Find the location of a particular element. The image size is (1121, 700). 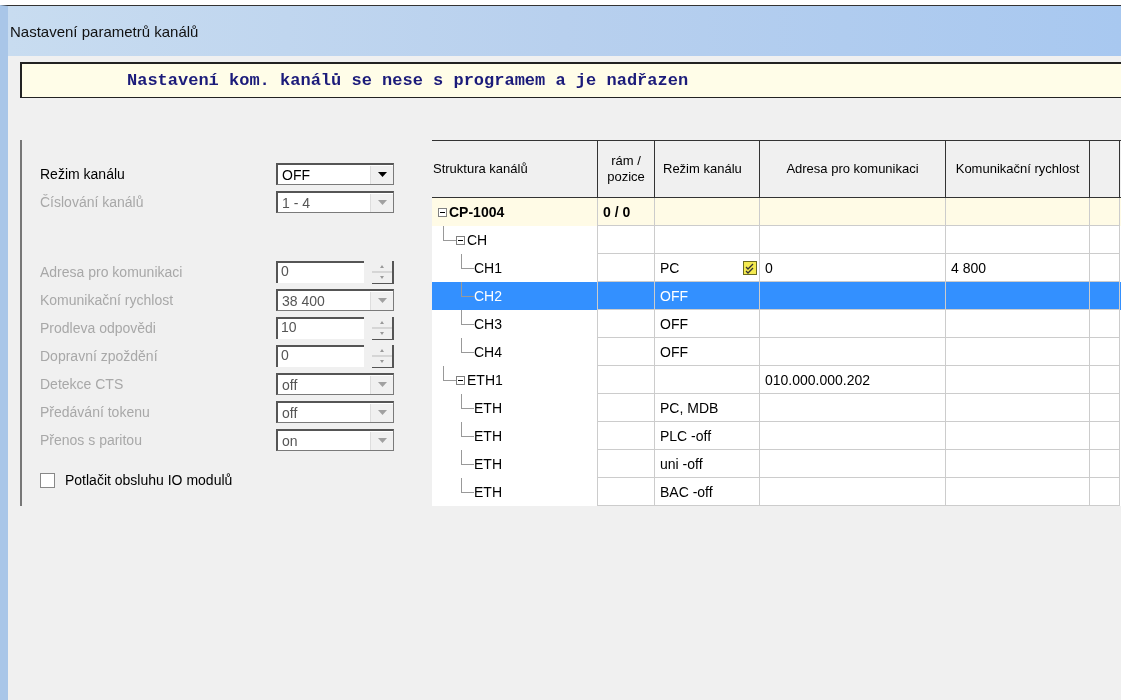

field-label: Číslování kanálů is located at coordinates (92, 202).